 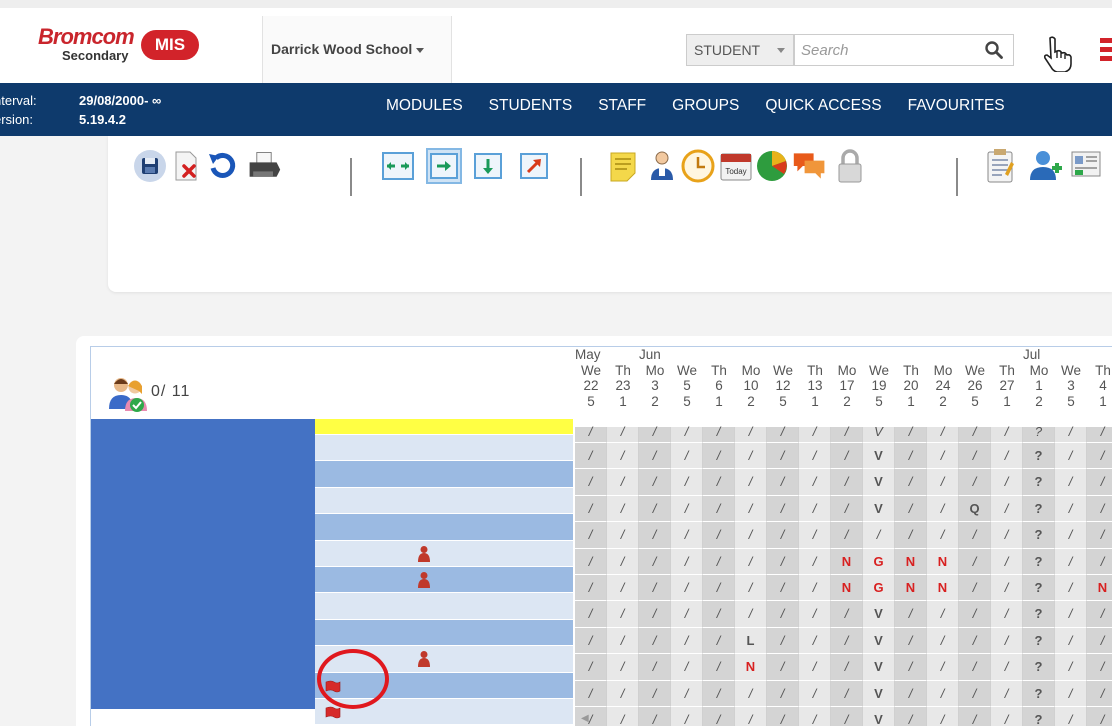 What do you see at coordinates (904, 50) in the screenshot?
I see `search-input` at bounding box center [904, 50].